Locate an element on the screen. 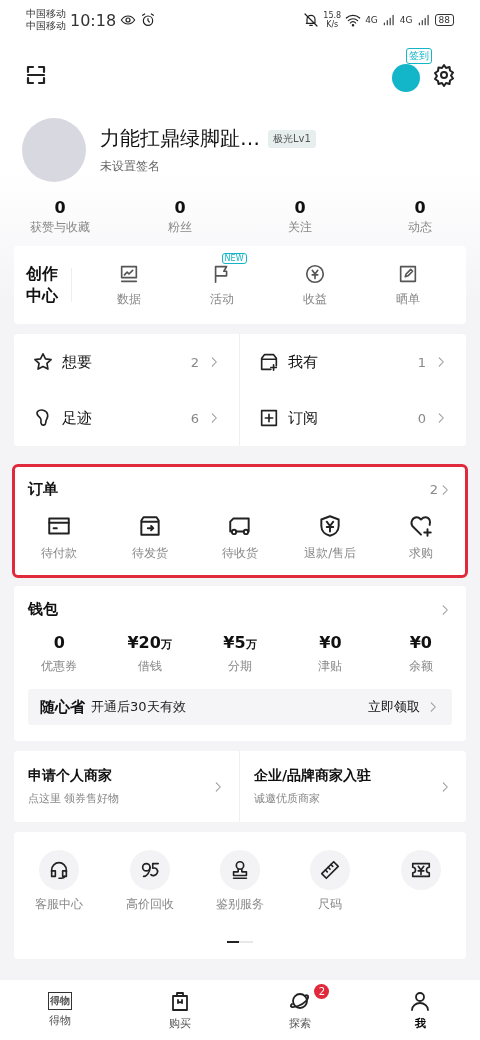  wallet-label: 余额 is located at coordinates (420, 666).